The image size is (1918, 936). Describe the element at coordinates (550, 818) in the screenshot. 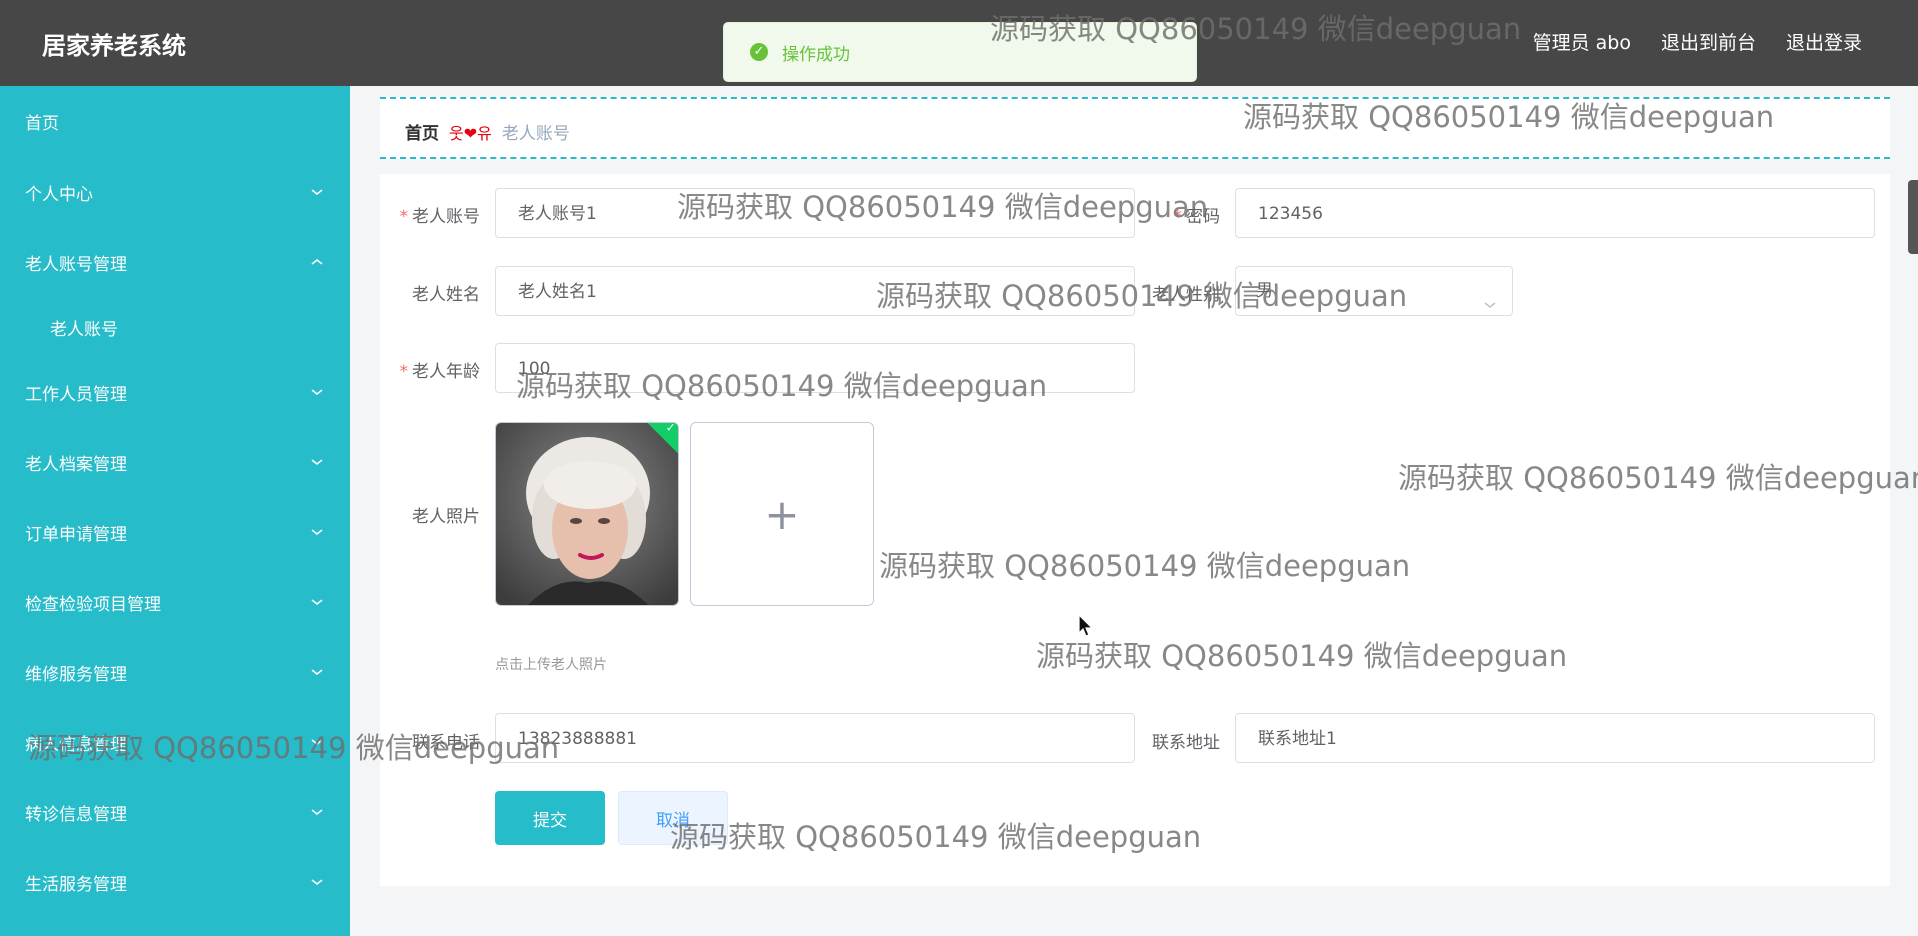

I see `submit-button: 提交` at that location.